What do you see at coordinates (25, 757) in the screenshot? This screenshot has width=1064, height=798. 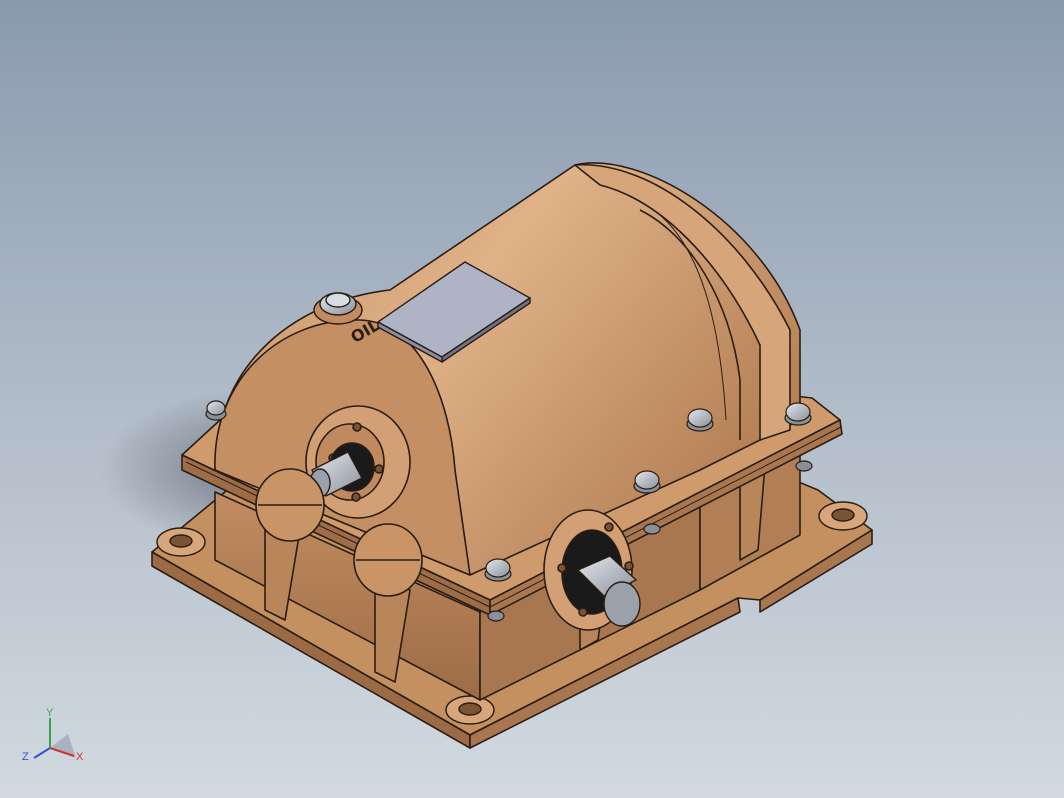 I see `triad-z-label: Z` at bounding box center [25, 757].